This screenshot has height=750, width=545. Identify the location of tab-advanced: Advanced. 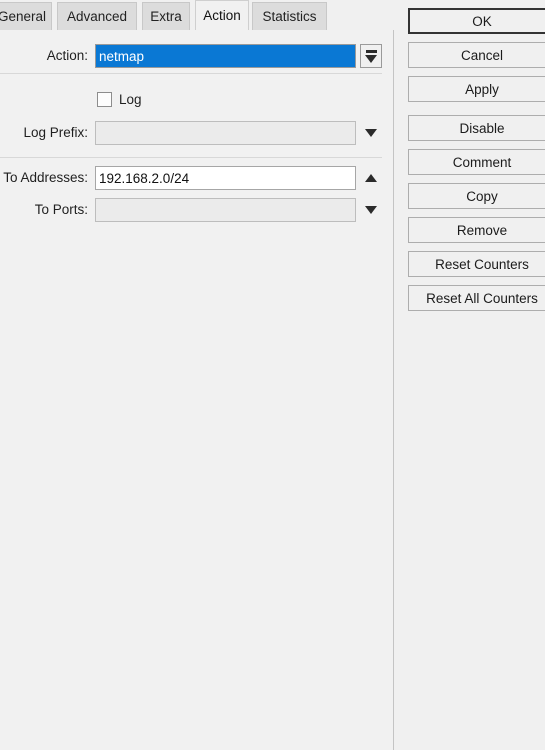
(97, 16).